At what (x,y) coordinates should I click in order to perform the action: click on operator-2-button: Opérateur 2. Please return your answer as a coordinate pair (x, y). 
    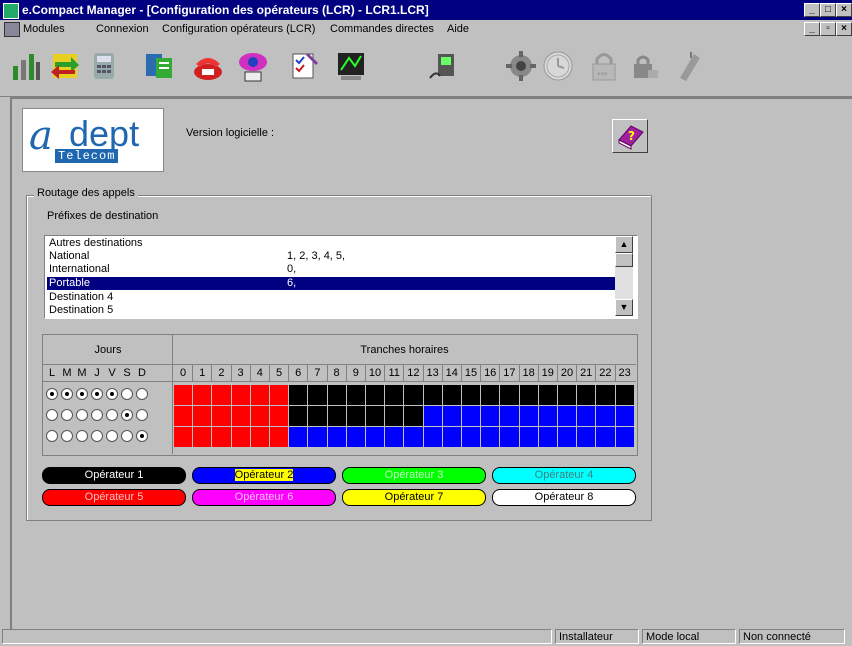
    Looking at the image, I should click on (264, 475).